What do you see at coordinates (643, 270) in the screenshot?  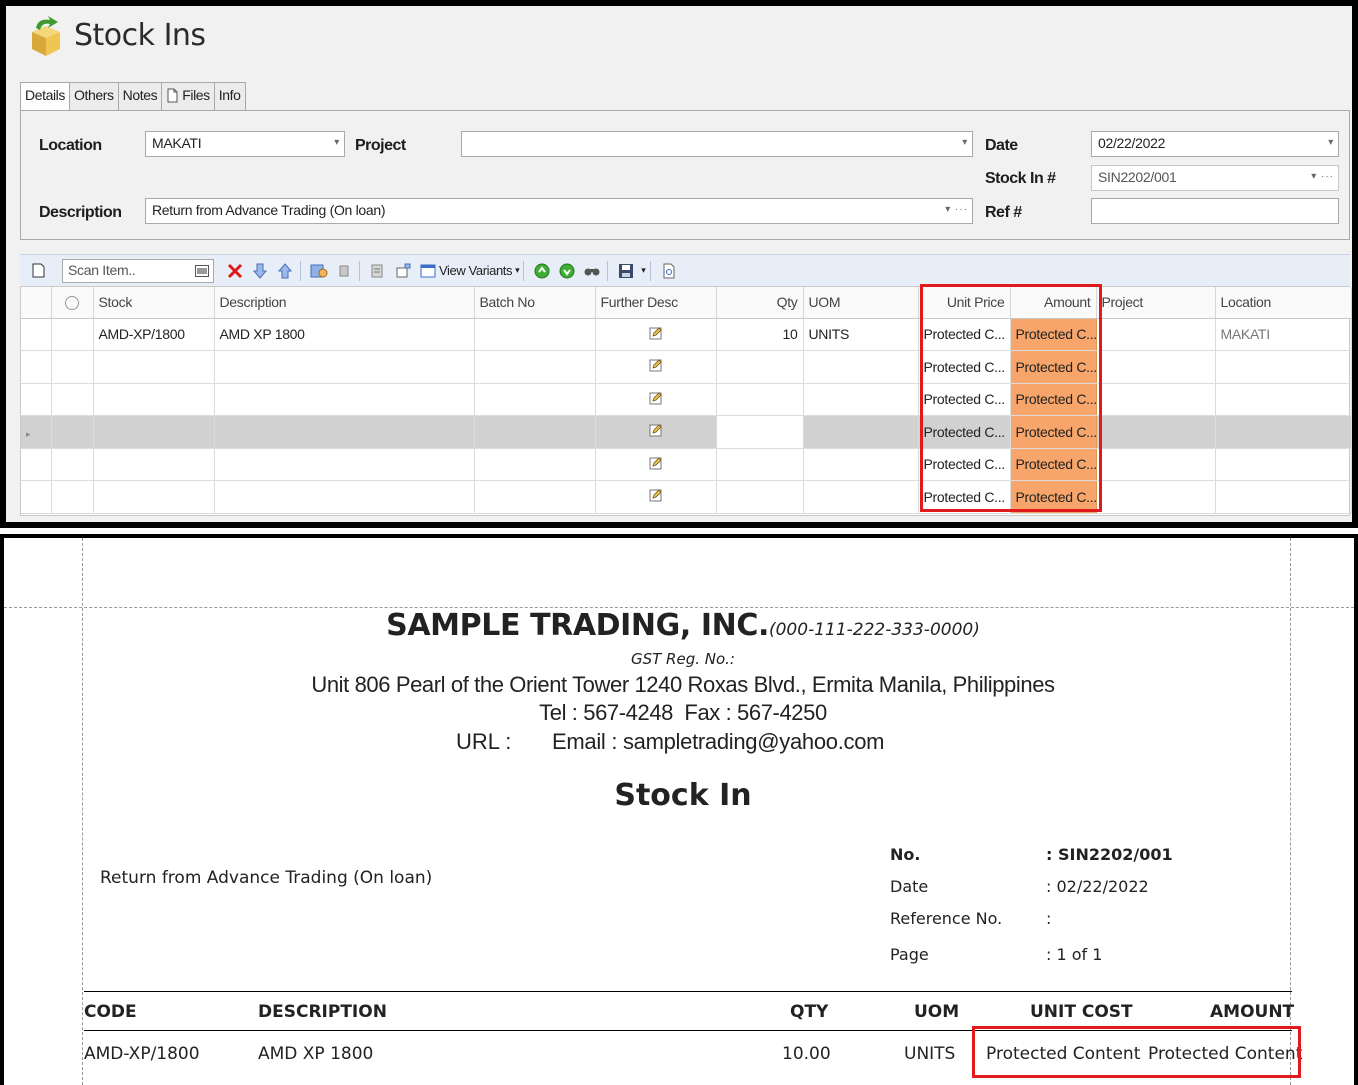 I see `save-options-arrow-icon: ▾` at bounding box center [643, 270].